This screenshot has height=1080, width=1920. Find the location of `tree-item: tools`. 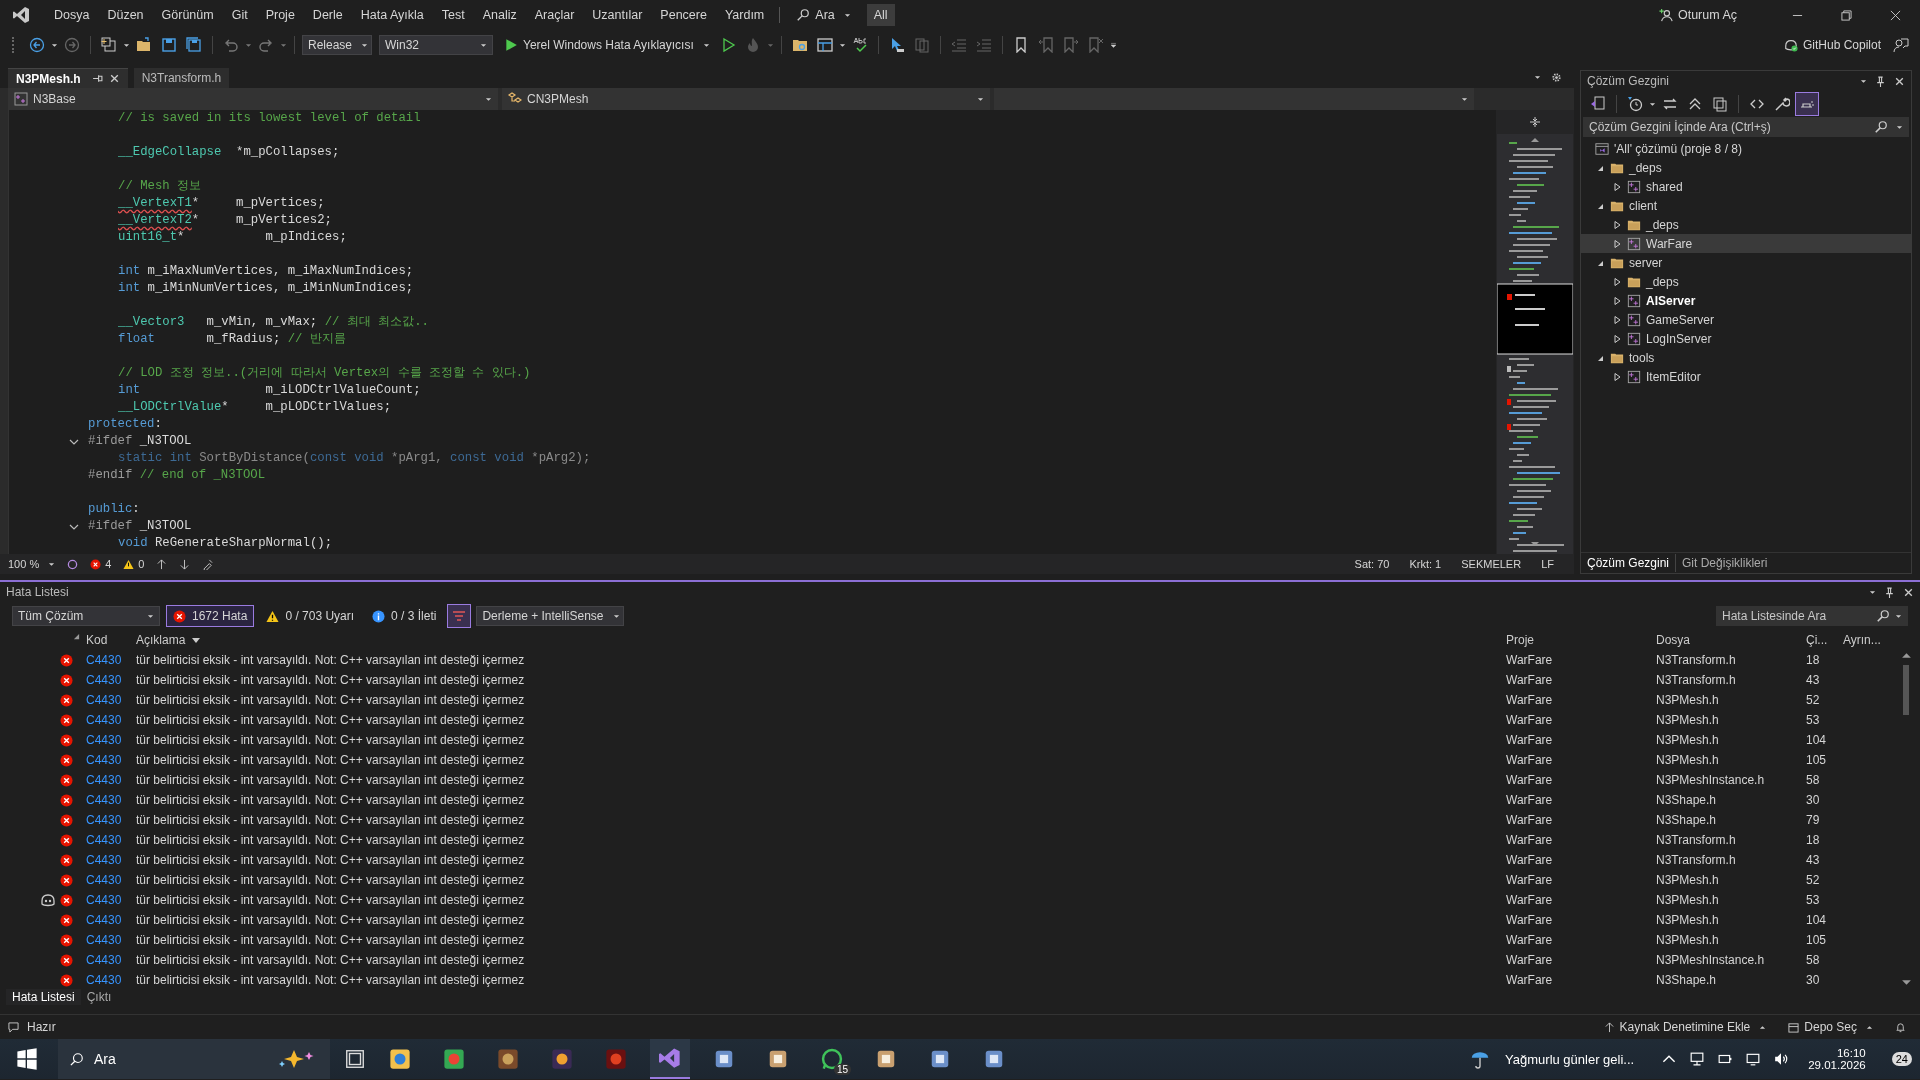

tree-item: tools is located at coordinates (1746, 357).